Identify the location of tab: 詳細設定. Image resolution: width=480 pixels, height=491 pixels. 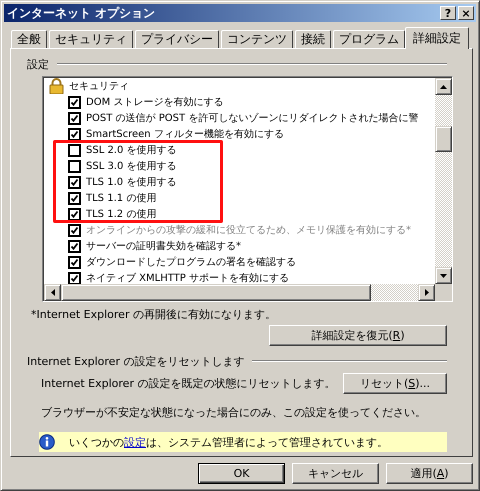
(437, 38).